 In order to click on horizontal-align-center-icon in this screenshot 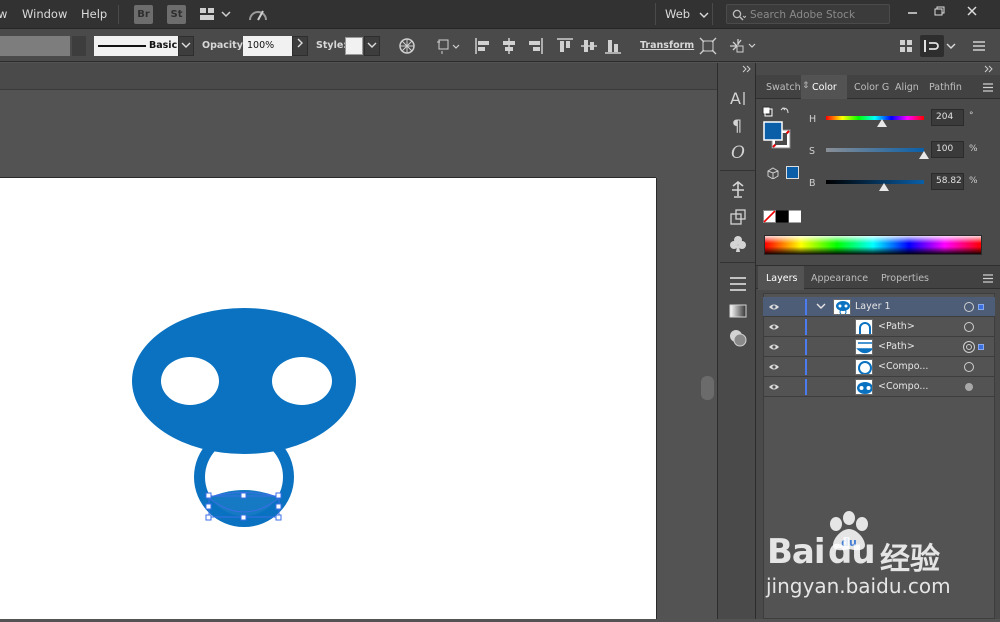, I will do `click(509, 46)`.